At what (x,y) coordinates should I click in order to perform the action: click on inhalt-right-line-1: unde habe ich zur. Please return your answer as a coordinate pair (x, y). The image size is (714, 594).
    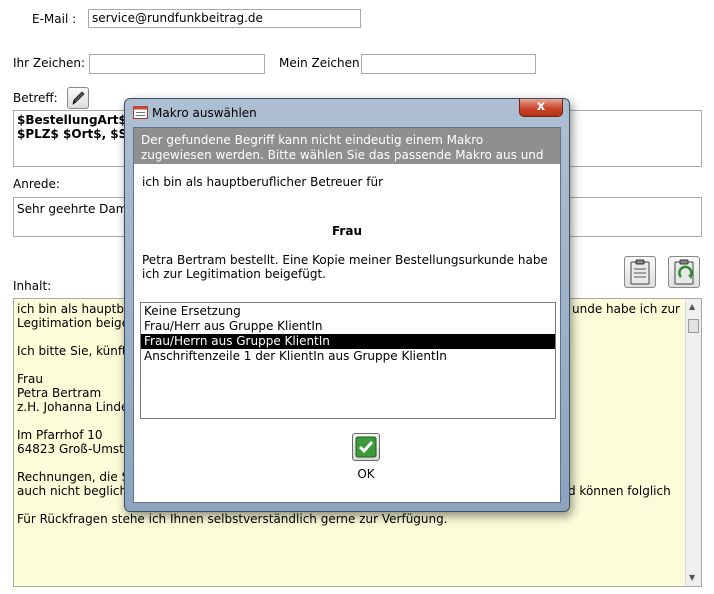
    Looking at the image, I should click on (626, 309).